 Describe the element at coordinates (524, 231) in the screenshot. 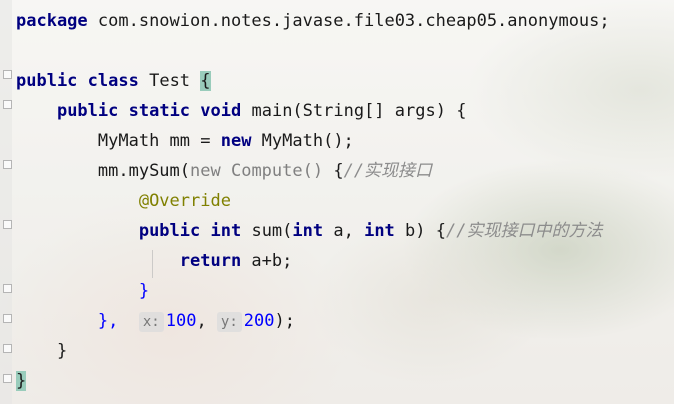

I see `comment: //实现接口中的方法` at that location.